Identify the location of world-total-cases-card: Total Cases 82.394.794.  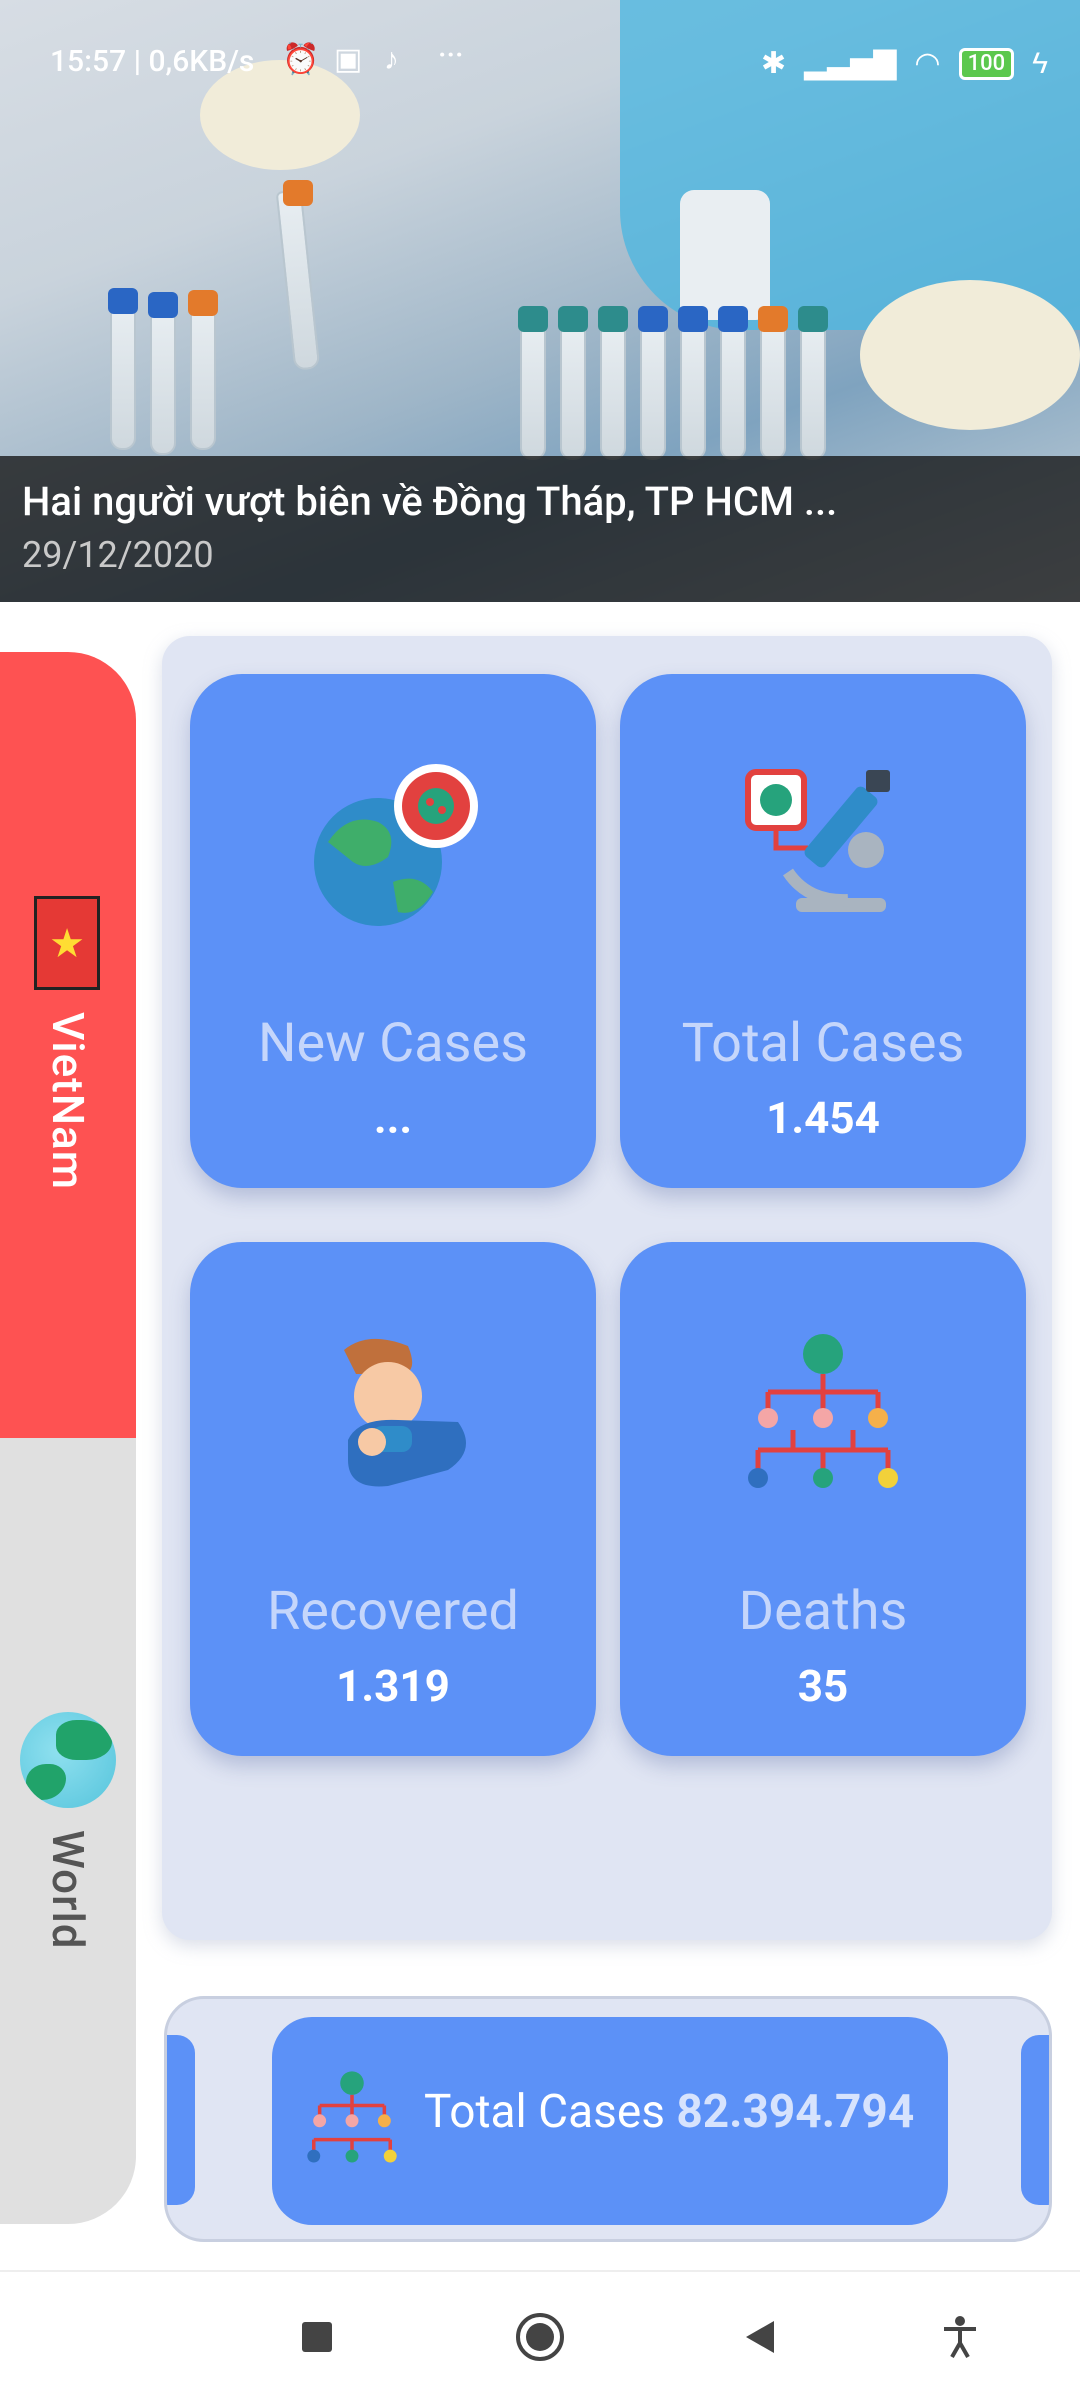
(610, 2121).